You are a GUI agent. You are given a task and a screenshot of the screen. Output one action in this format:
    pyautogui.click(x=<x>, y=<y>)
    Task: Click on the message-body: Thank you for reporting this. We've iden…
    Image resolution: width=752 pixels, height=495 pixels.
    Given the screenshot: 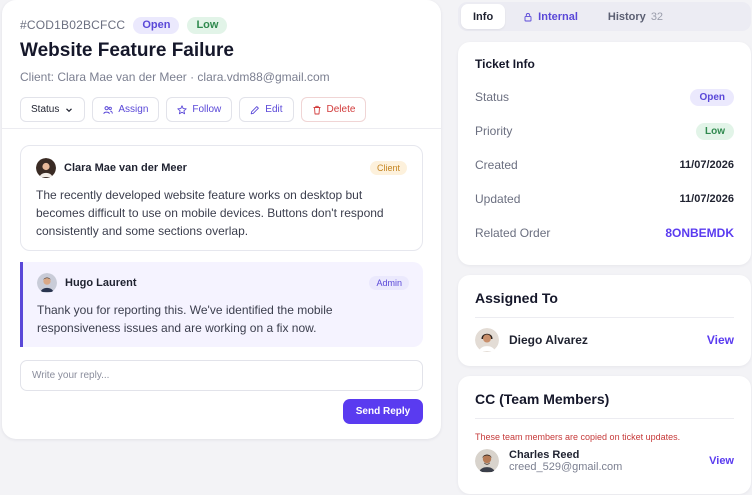 What is the action you would take?
    pyautogui.click(x=185, y=319)
    